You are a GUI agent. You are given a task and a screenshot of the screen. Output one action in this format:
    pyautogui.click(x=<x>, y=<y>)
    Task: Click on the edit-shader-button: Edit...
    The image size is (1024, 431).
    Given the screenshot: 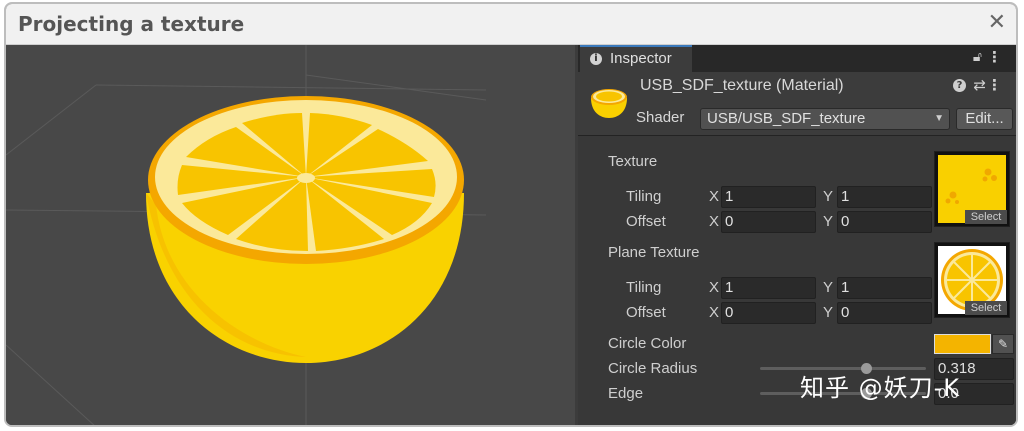 What is the action you would take?
    pyautogui.click(x=984, y=119)
    